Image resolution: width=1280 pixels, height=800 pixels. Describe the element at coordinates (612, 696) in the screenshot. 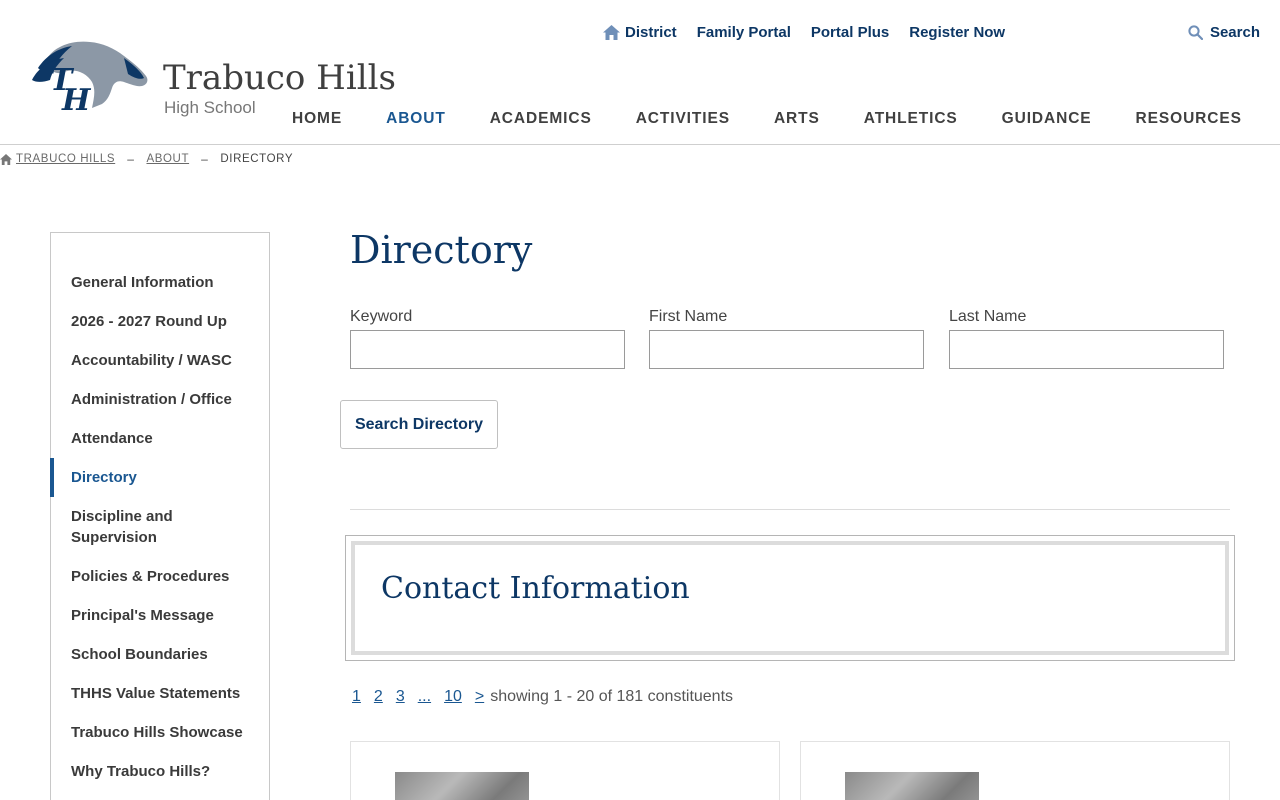

I see `pagination-summary: showing 1 - 20 of 181 constituents` at that location.